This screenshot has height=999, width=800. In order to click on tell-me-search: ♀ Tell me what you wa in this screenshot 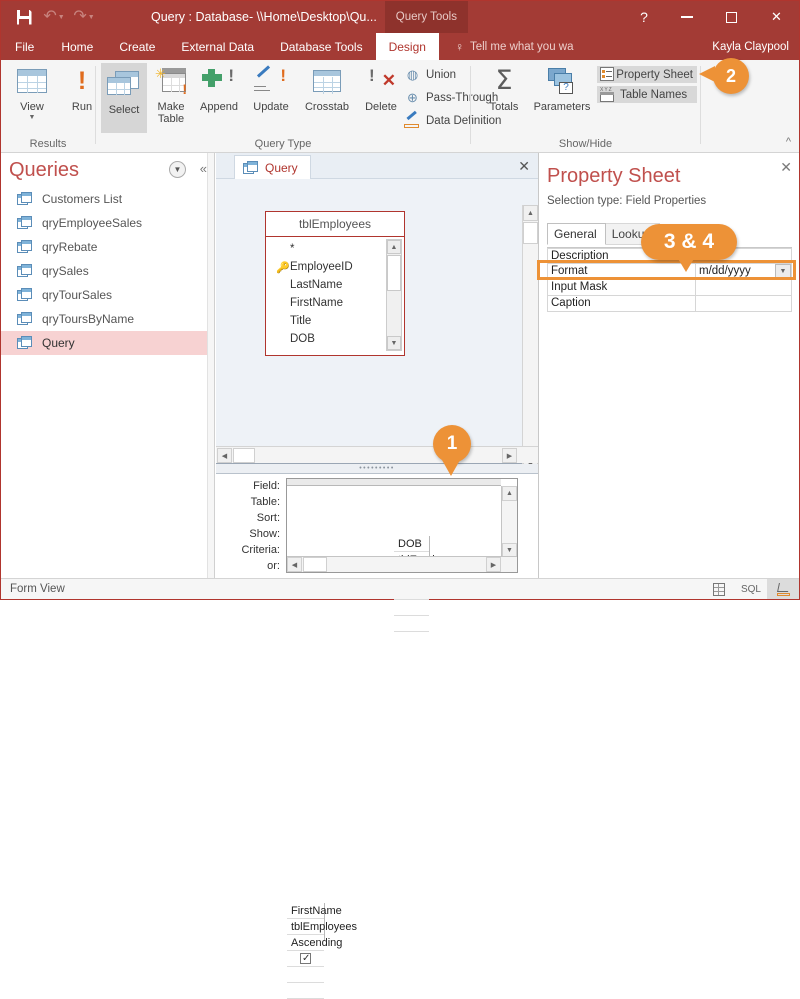, I will do `click(514, 46)`.